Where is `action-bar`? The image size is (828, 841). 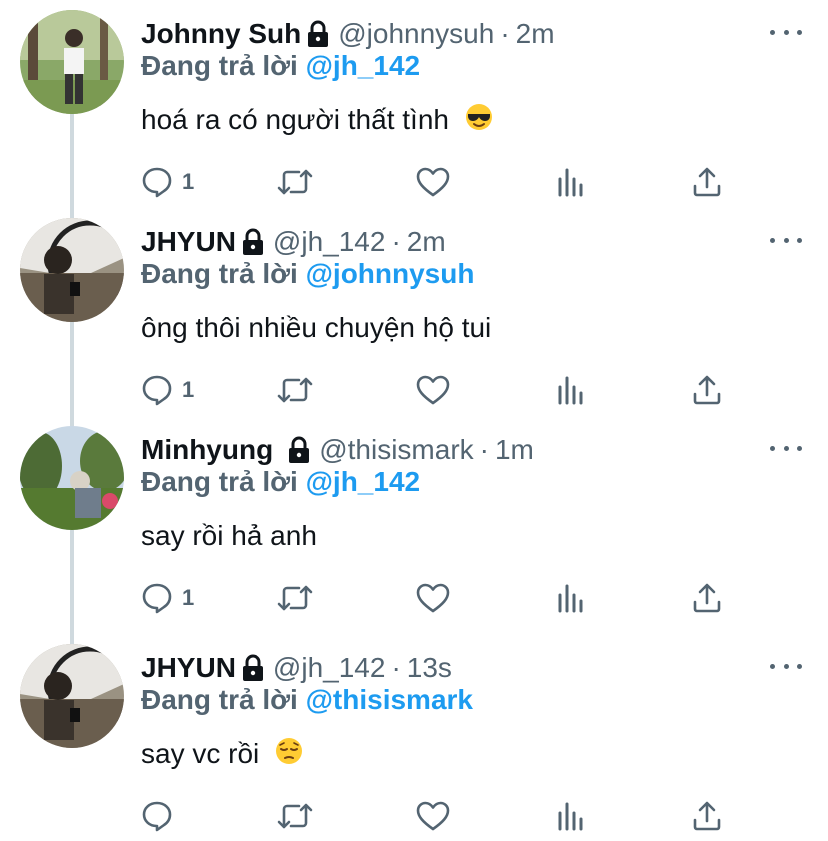 action-bar is located at coordinates (440, 816).